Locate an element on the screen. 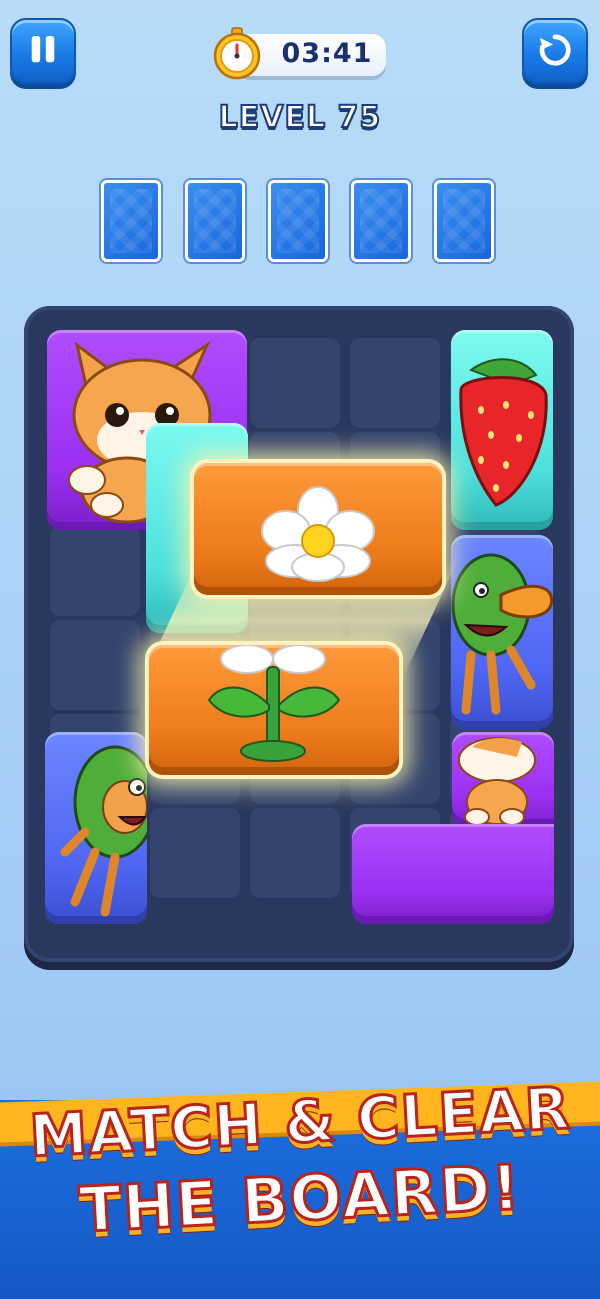 The width and height of the screenshot is (600, 1299). monster-icon is located at coordinates (103, 831).